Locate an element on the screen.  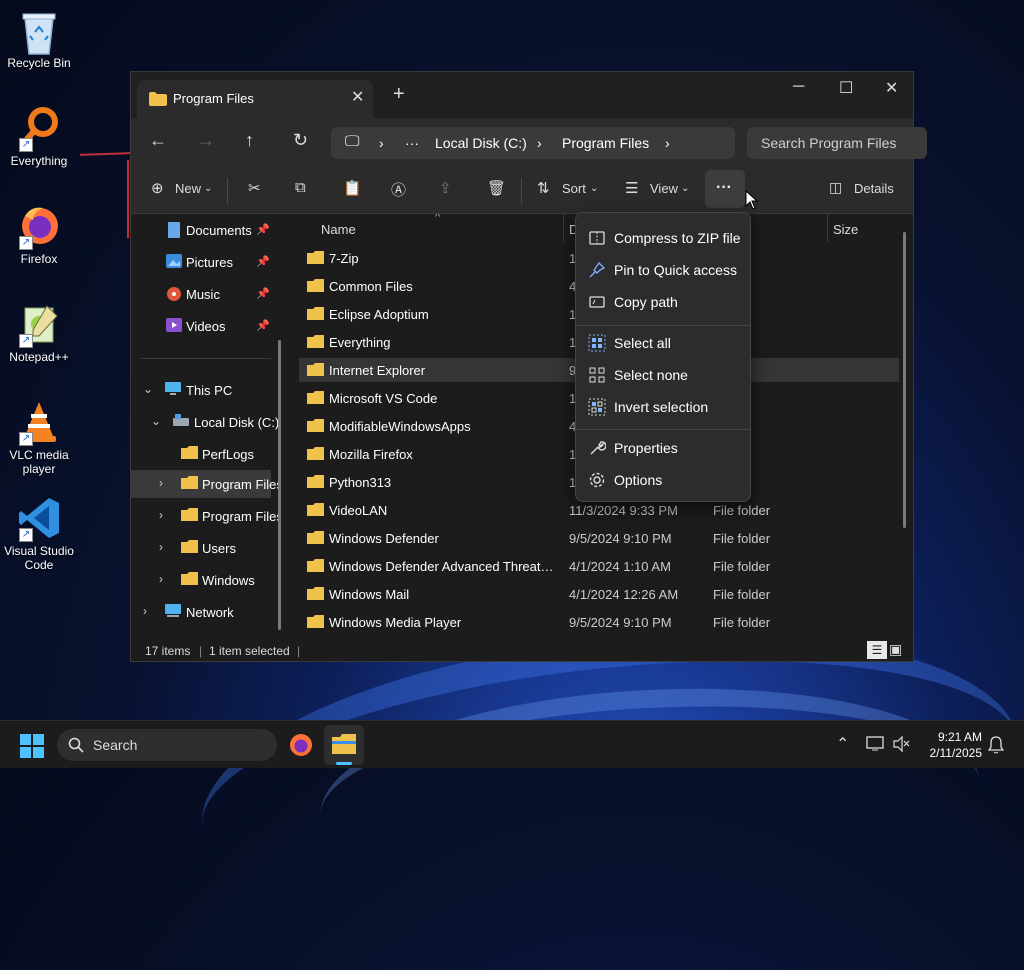
copy-path-icon is located at coordinates (597, 302).